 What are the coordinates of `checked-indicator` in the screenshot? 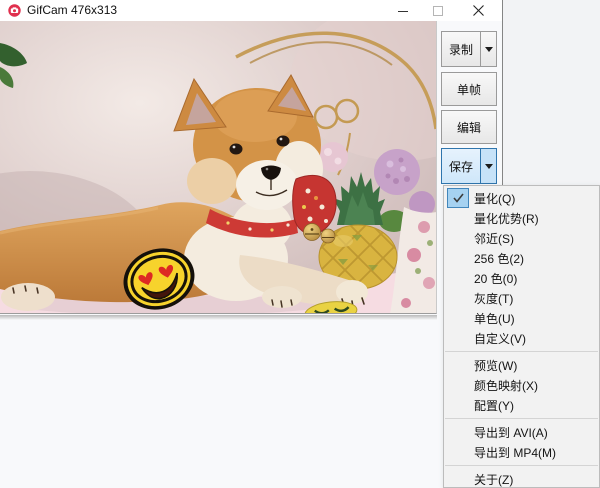 It's located at (458, 198).